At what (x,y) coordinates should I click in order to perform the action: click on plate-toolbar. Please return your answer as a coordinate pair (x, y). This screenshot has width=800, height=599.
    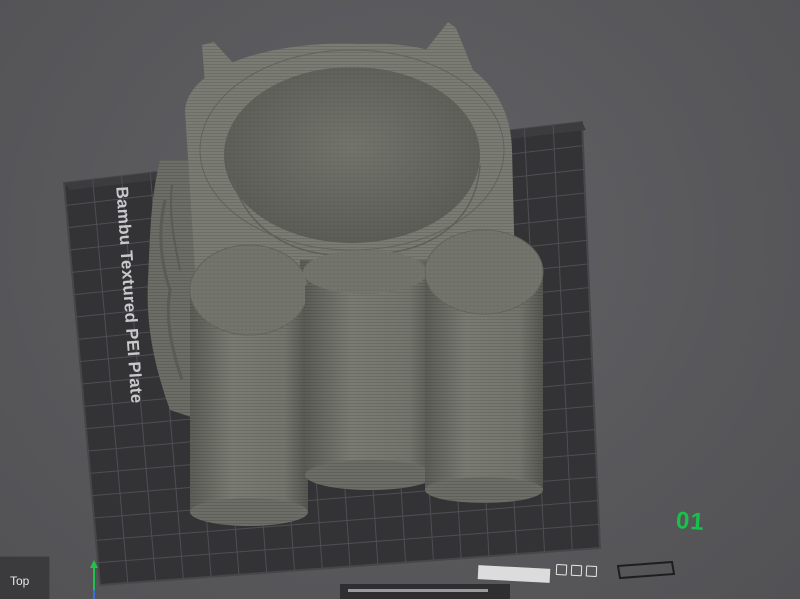
    Looking at the image, I should click on (576, 570).